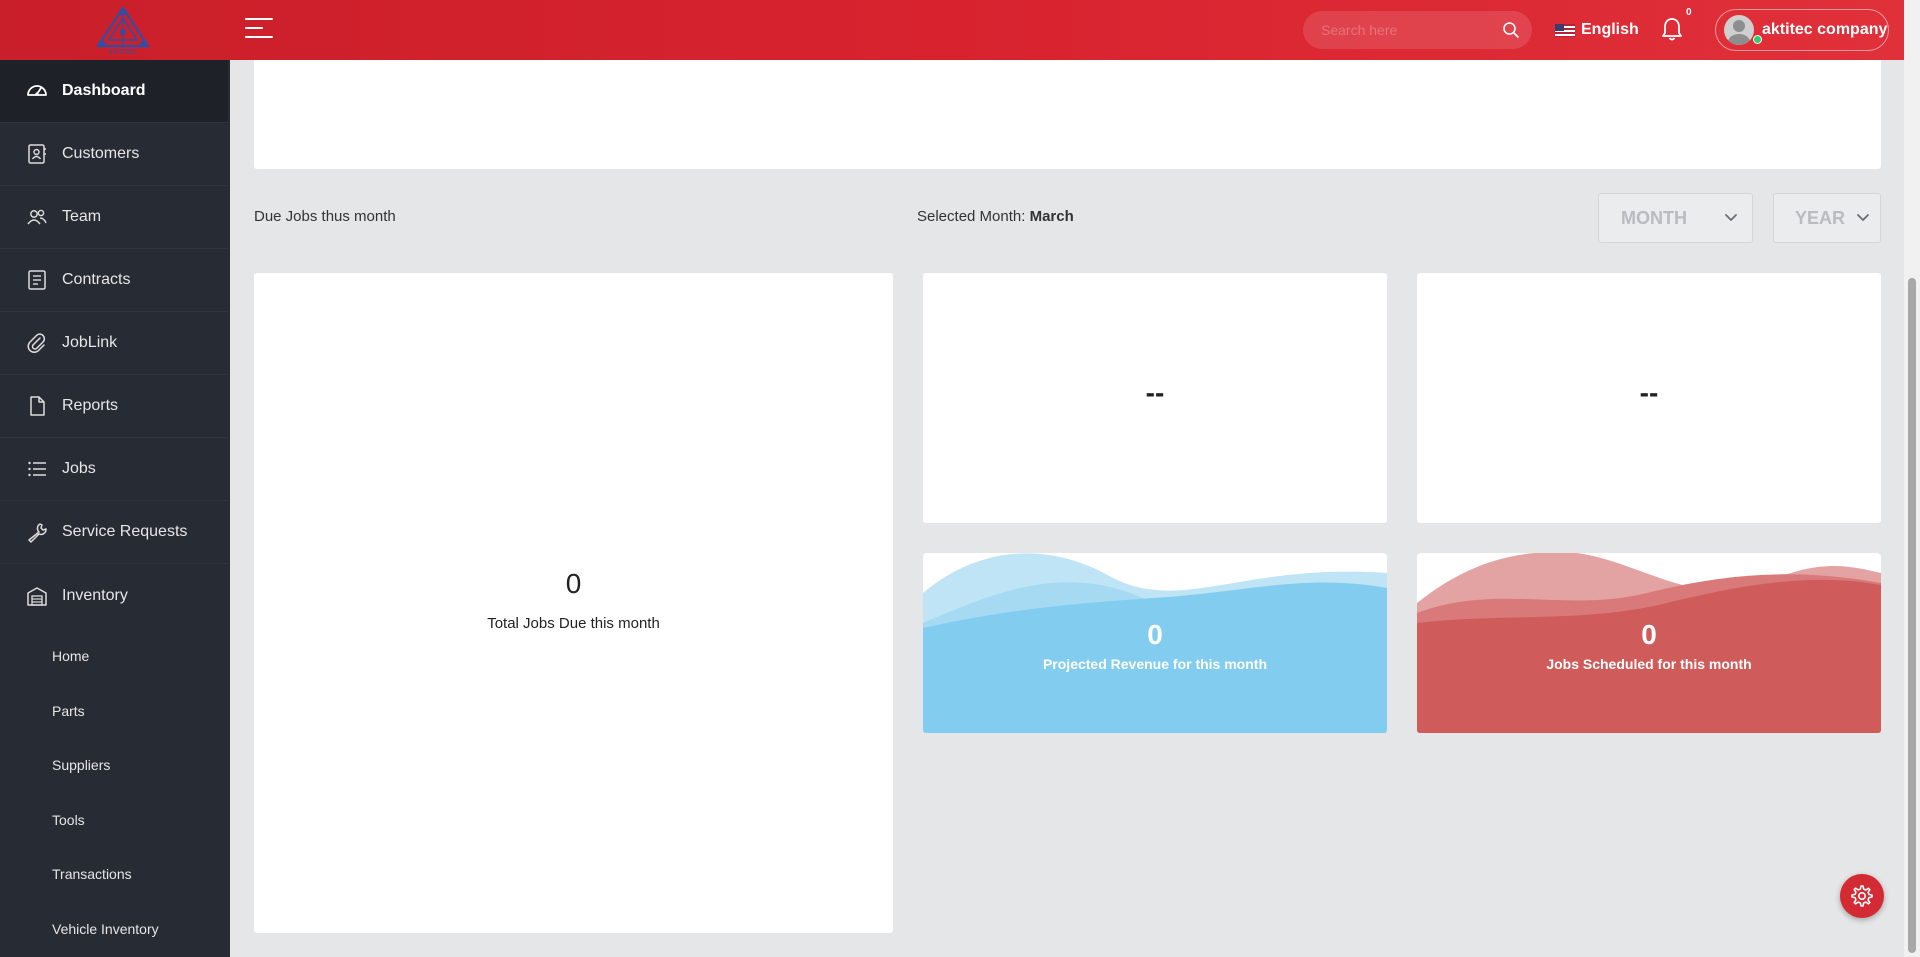  What do you see at coordinates (90, 405) in the screenshot?
I see `sidebar-item-label: Reports` at bounding box center [90, 405].